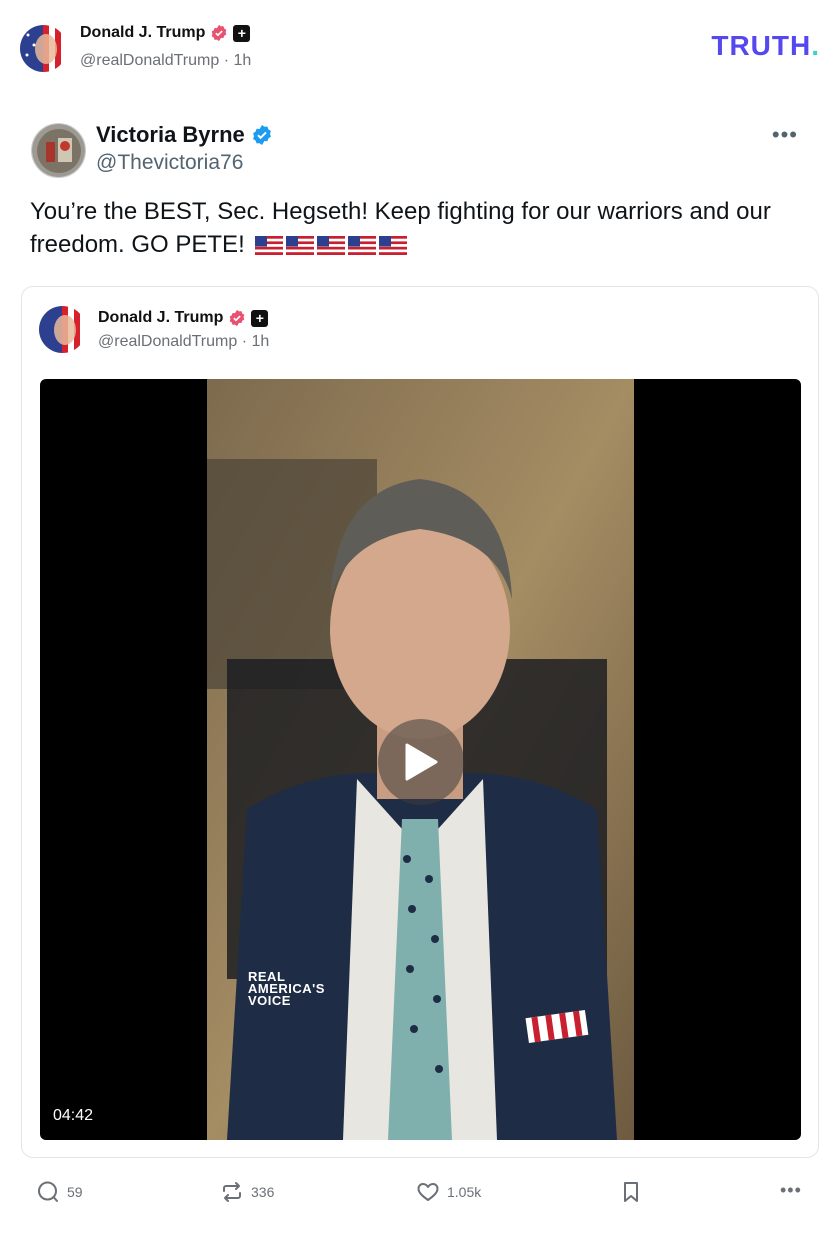  I want to click on repost-count: 336, so click(263, 1192).